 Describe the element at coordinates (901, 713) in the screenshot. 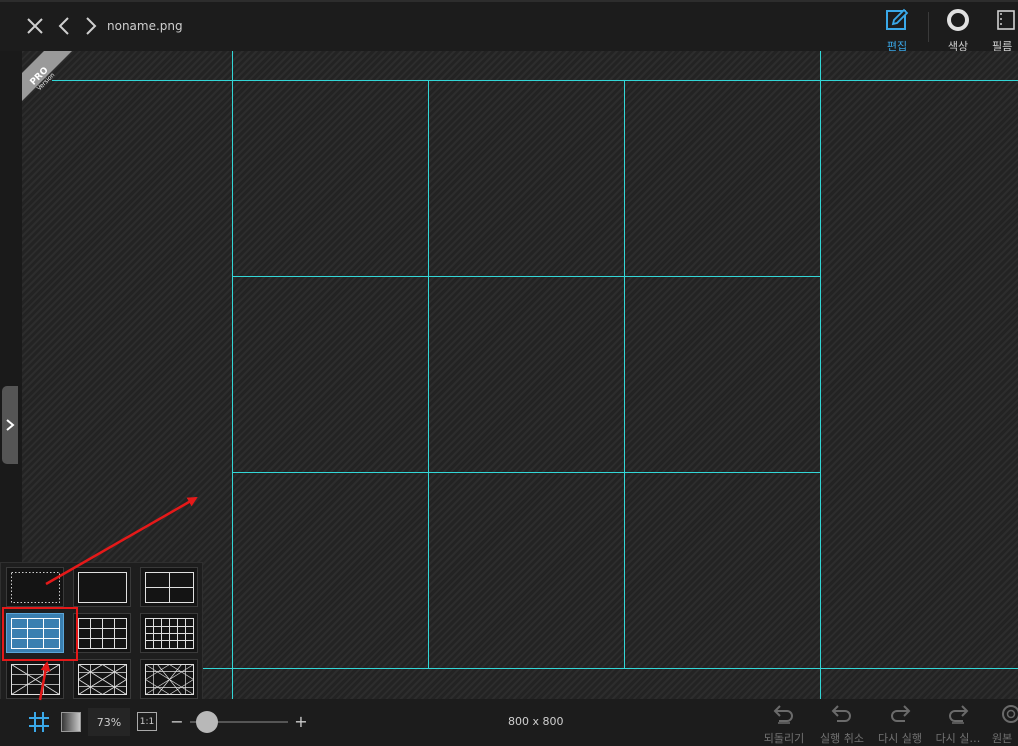

I see `redo-icon` at that location.